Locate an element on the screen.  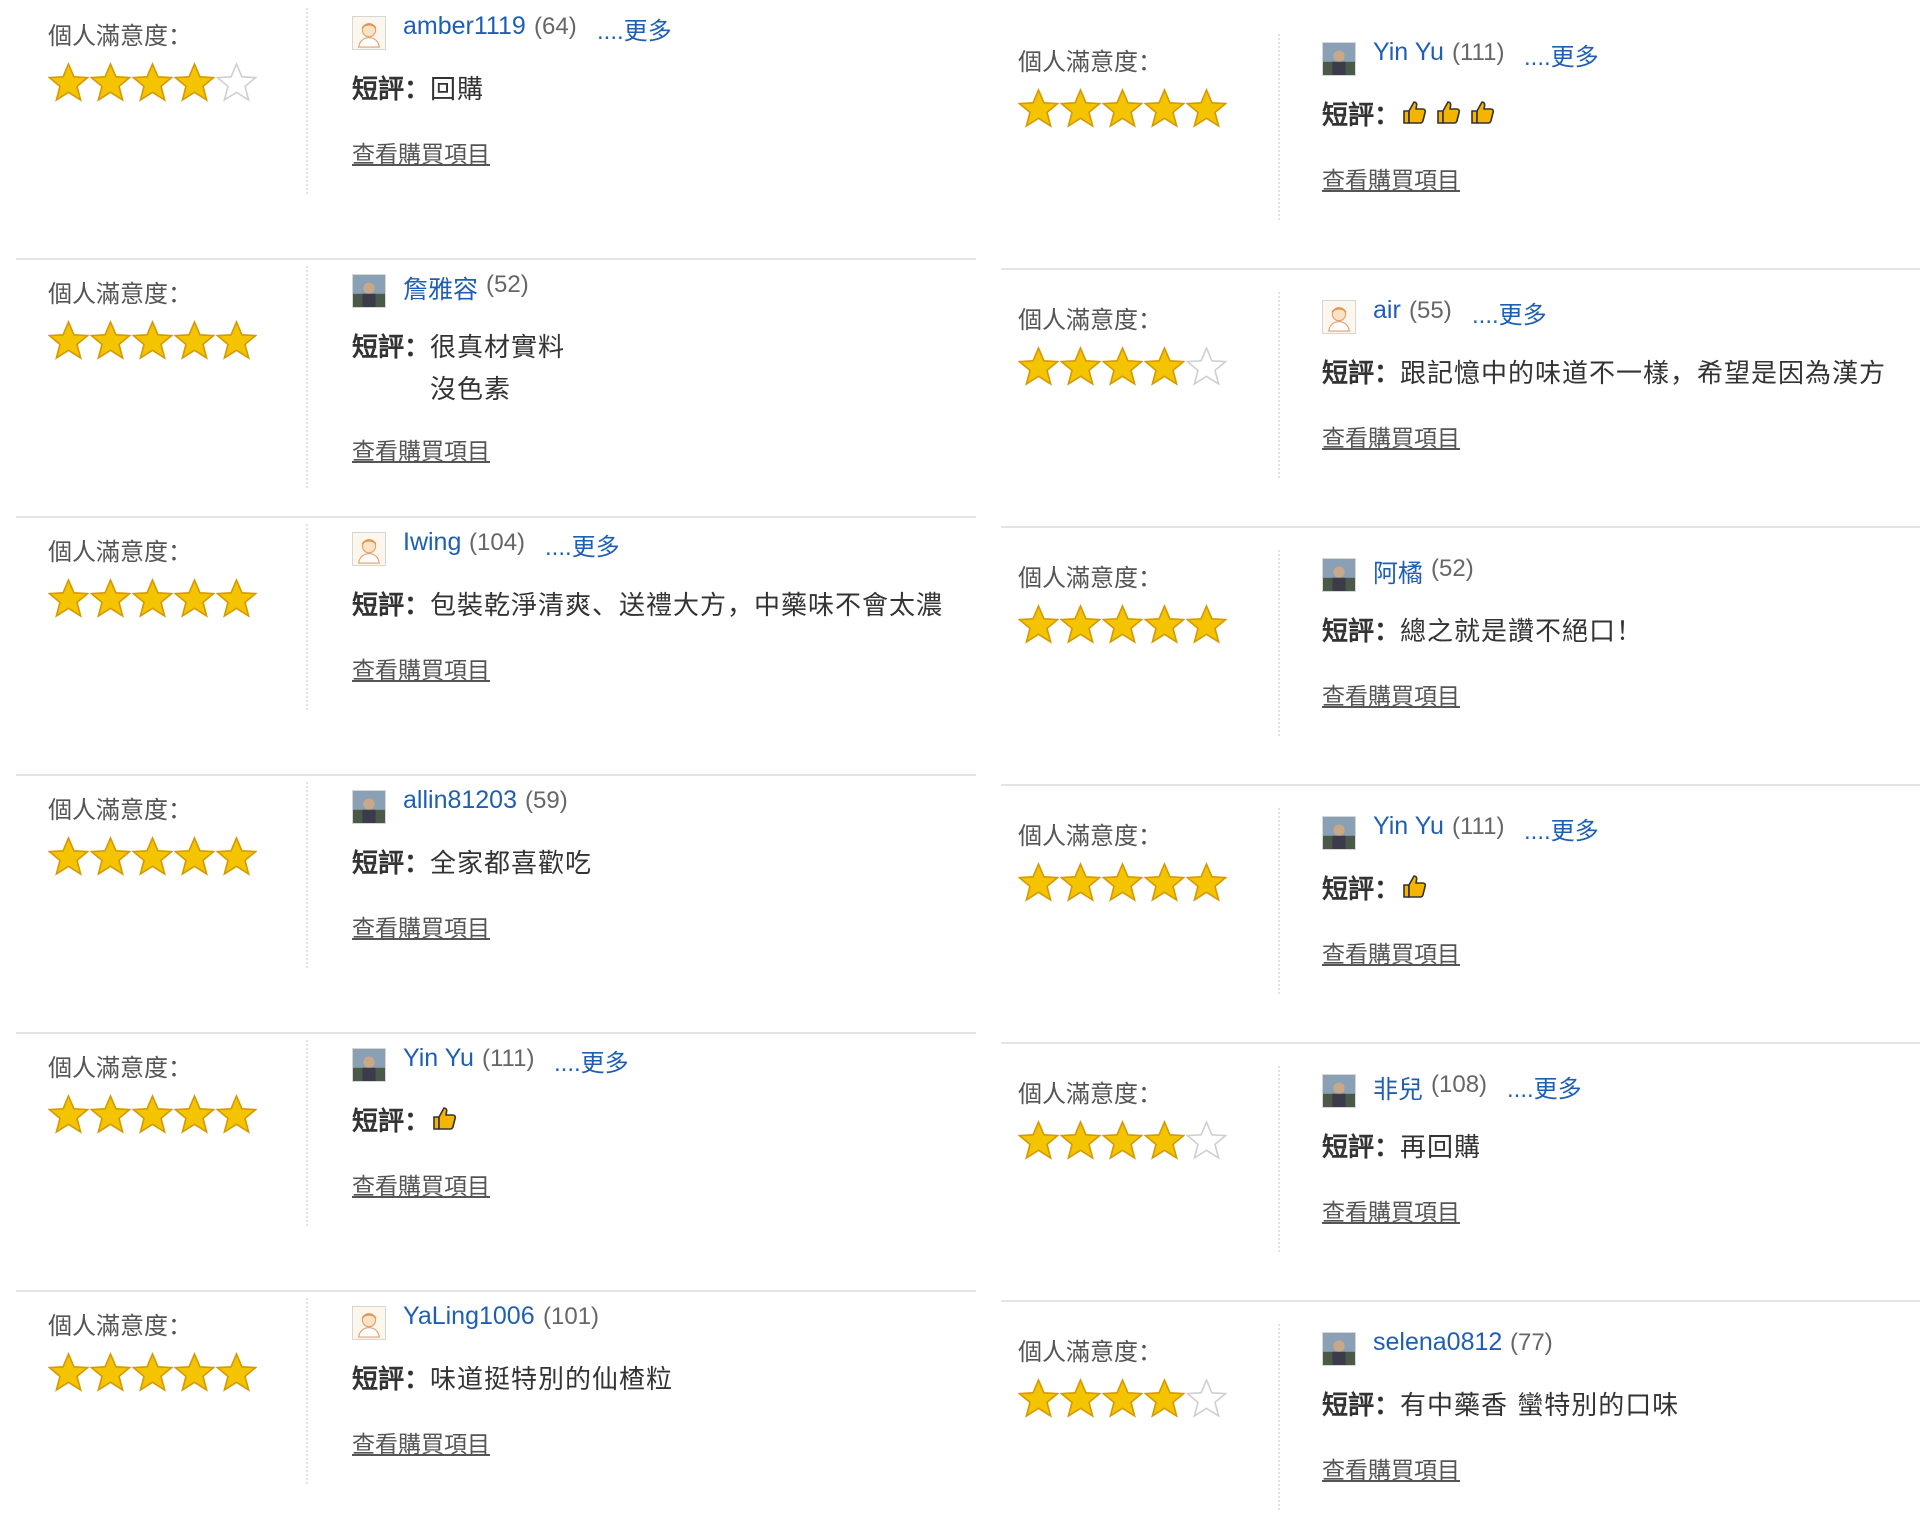
username-link: allin81203 is located at coordinates (460, 800).